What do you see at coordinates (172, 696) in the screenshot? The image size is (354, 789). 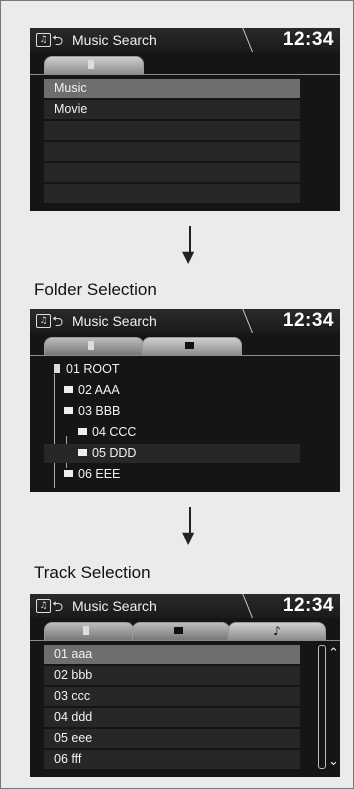 I see `track-item: 03 ccc` at bounding box center [172, 696].